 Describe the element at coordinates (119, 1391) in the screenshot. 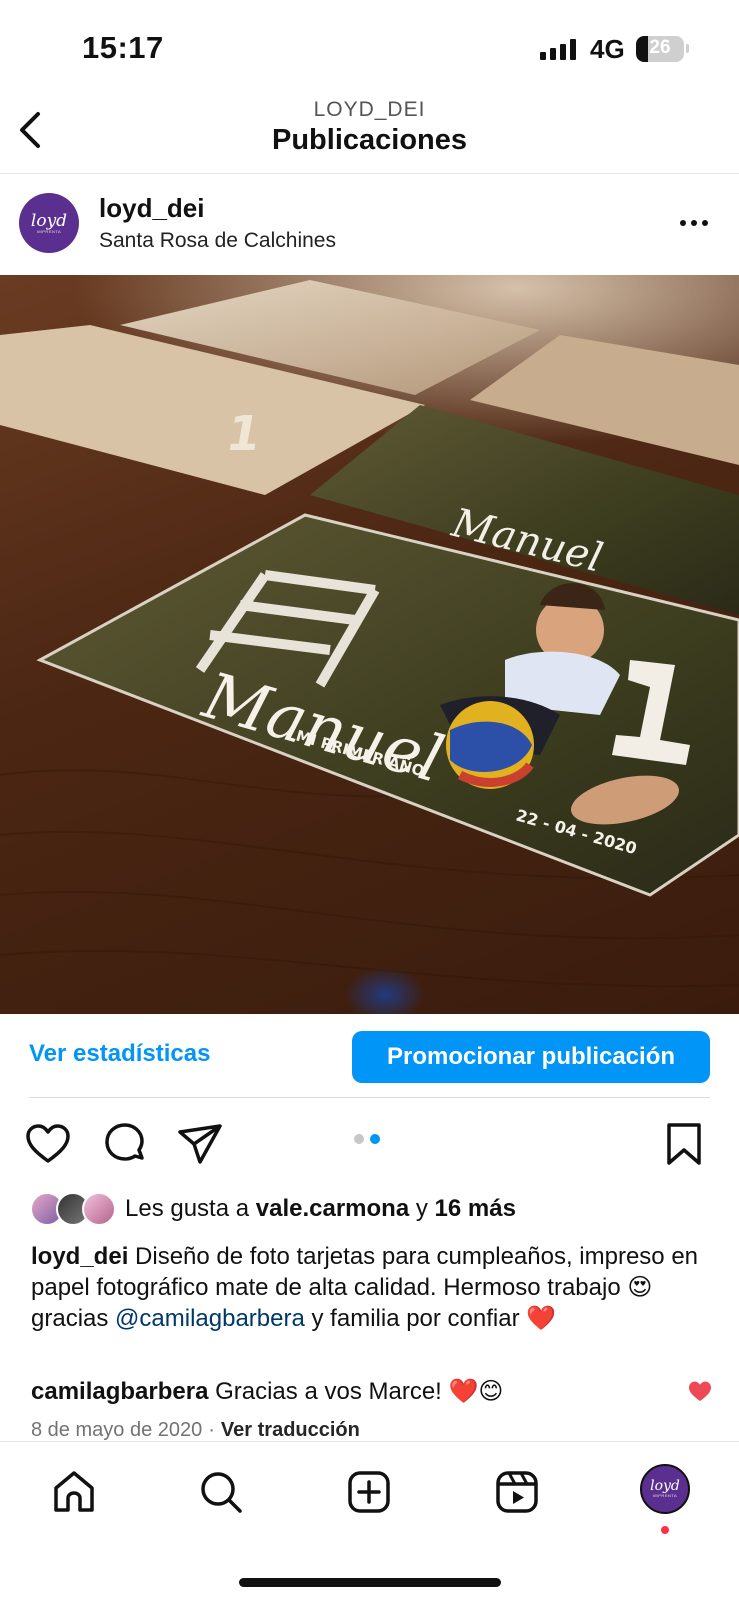

I see `comment-username: camilagbarbera` at that location.